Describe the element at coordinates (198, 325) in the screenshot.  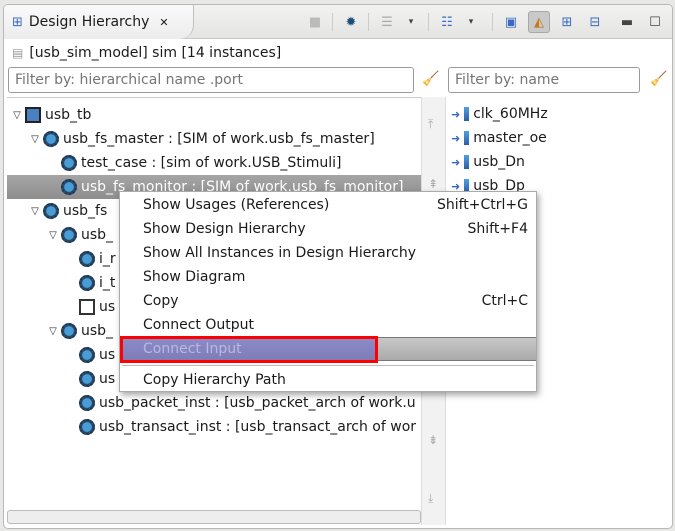
I see `menu-item-label: Connect Output` at that location.